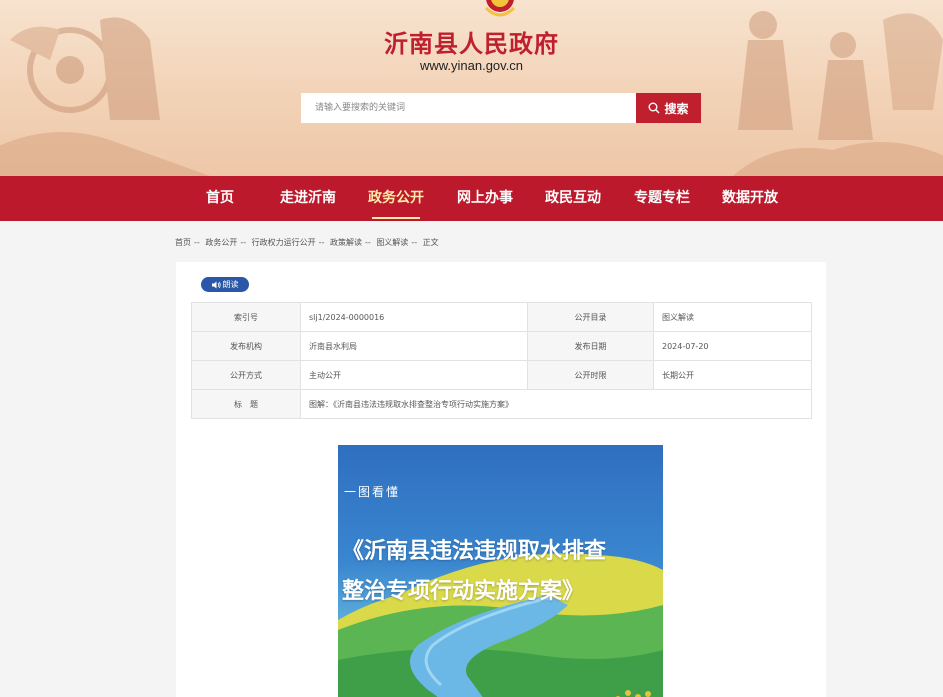 Image resolution: width=943 pixels, height=697 pixels. I want to click on main-nav: 首页 走进沂南 政务公开 网上办事 政民互动 专题专栏 数据开放, so click(471, 198).